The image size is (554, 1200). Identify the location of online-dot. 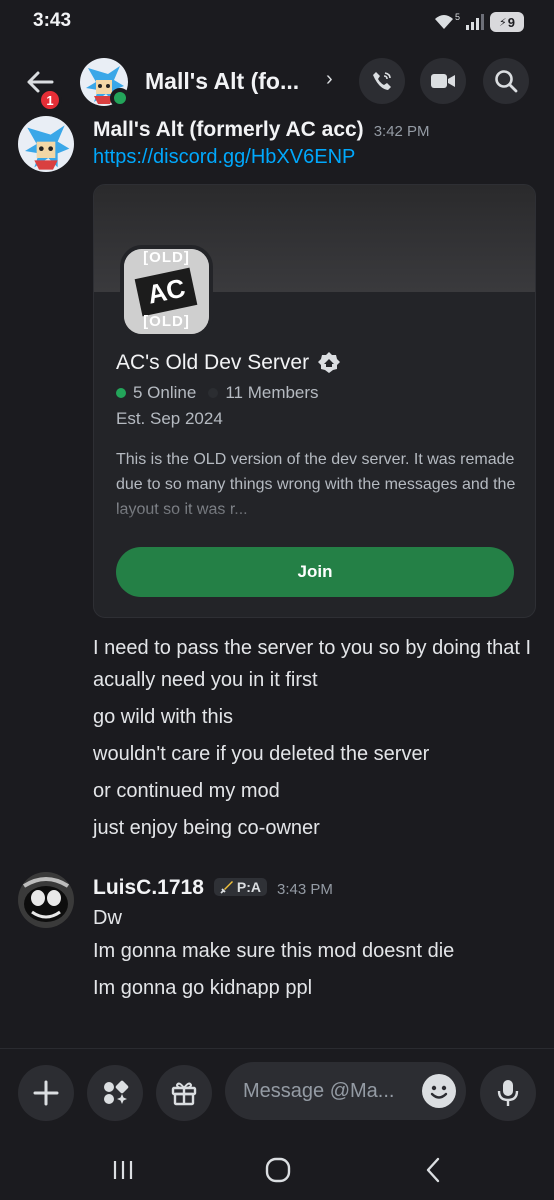
(121, 393).